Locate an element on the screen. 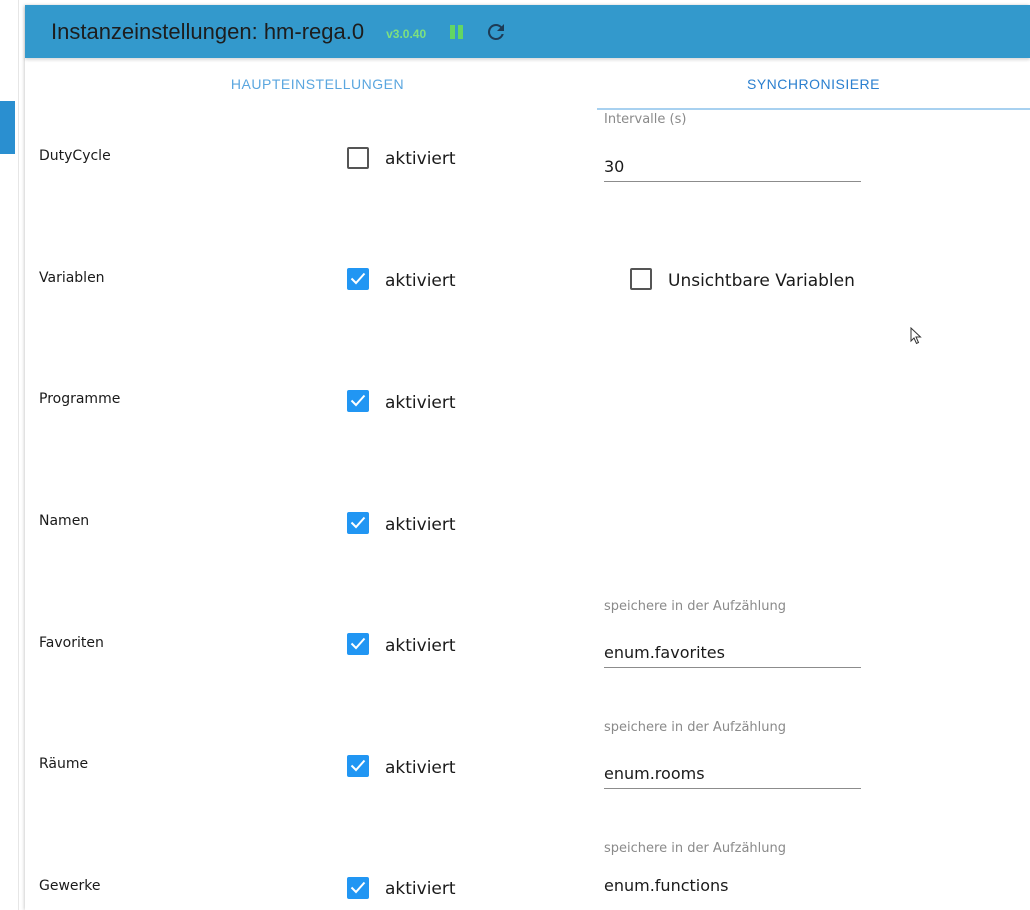 The height and width of the screenshot is (910, 1030). checkbox-variablen is located at coordinates (358, 279).